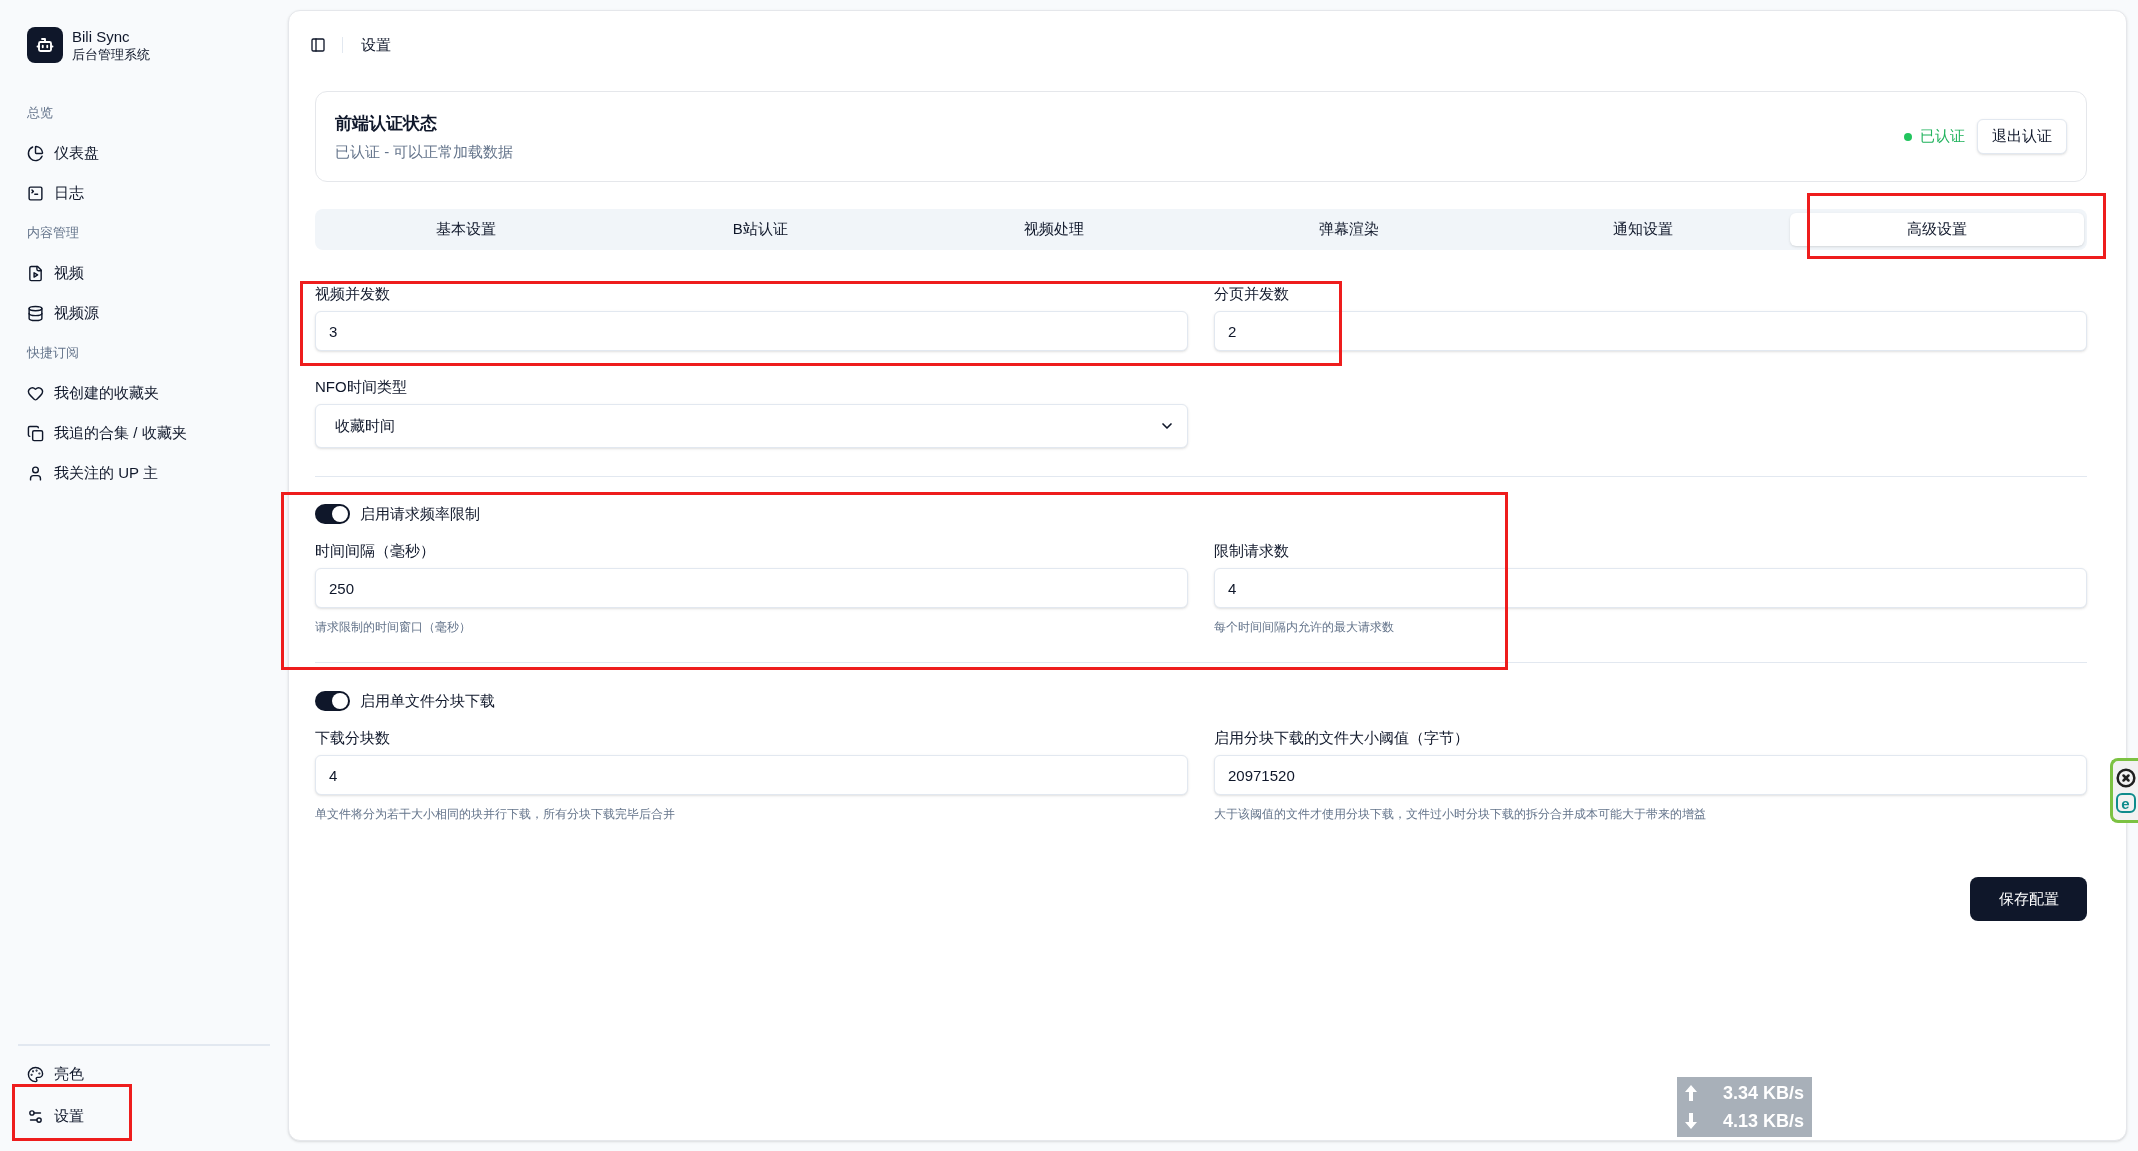 This screenshot has width=2138, height=1151. I want to click on app-name: Bili Sync, so click(101, 36).